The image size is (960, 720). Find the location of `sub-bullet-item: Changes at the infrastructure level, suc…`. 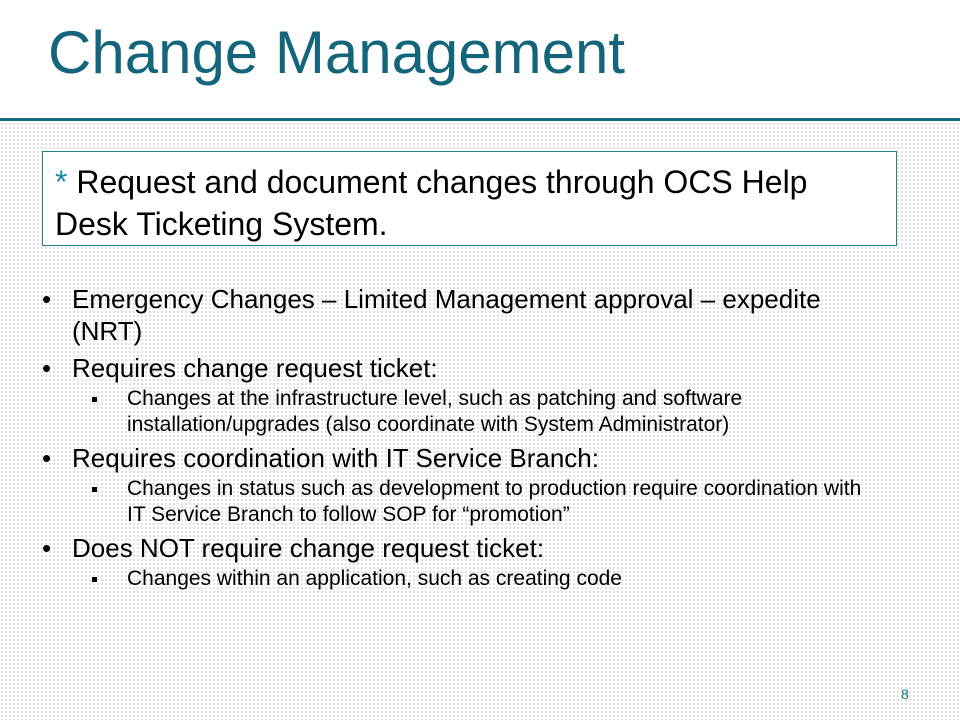

sub-bullet-item: Changes at the infrastructure level, suc… is located at coordinates (460, 412).